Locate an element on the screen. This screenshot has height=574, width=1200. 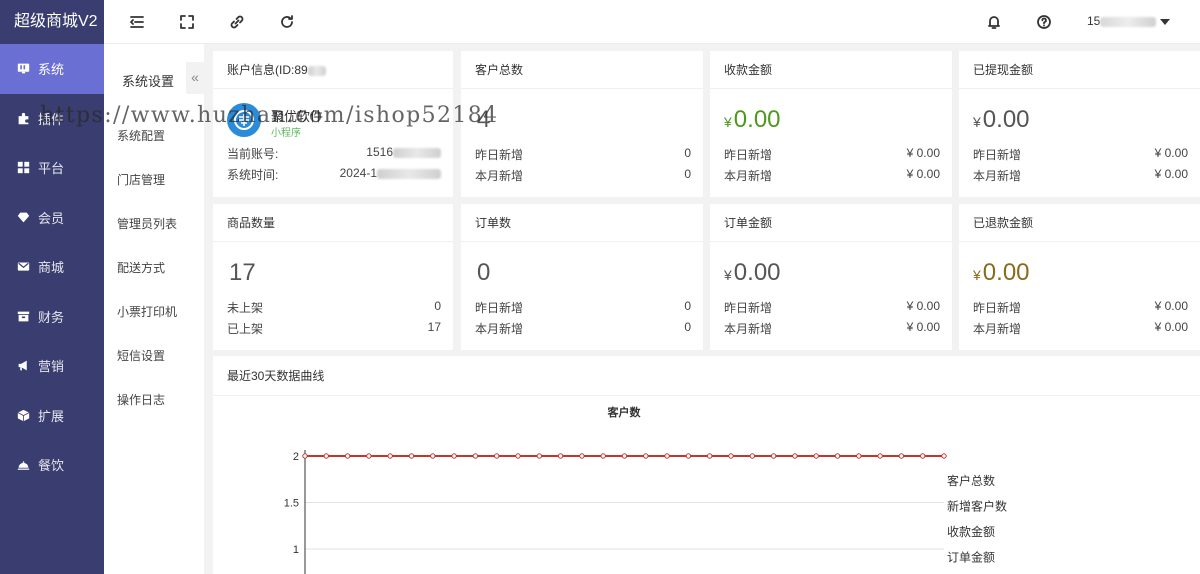
subnav-item-system-config: 系统配置 is located at coordinates (141, 135).